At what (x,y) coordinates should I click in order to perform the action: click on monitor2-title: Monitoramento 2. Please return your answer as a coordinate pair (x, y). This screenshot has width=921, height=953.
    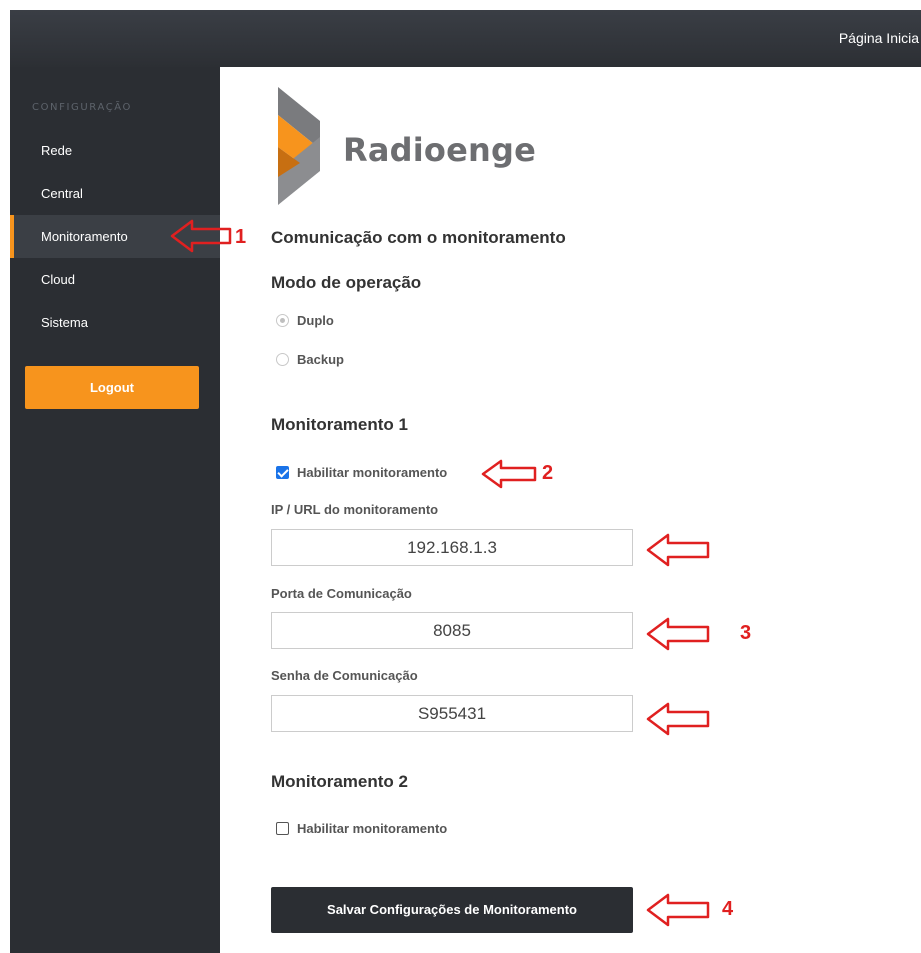
    Looking at the image, I should click on (339, 781).